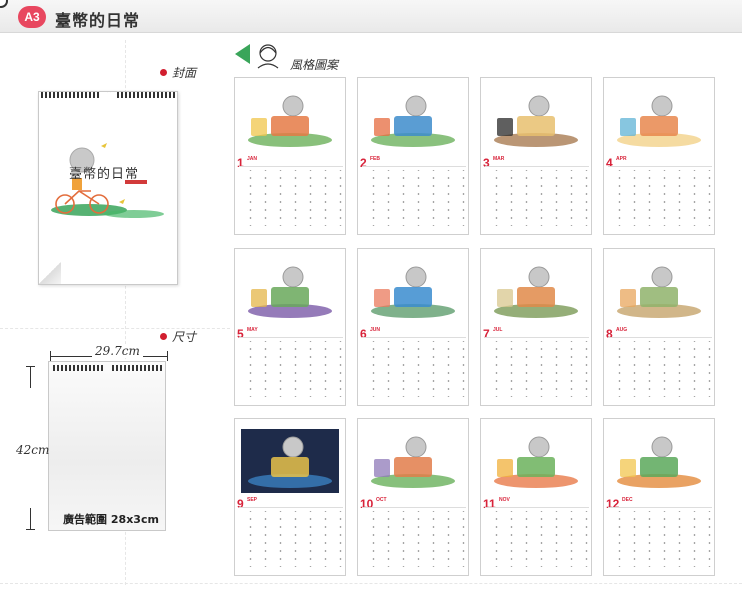  I want to click on month-abbr: MAR, so click(499, 159).